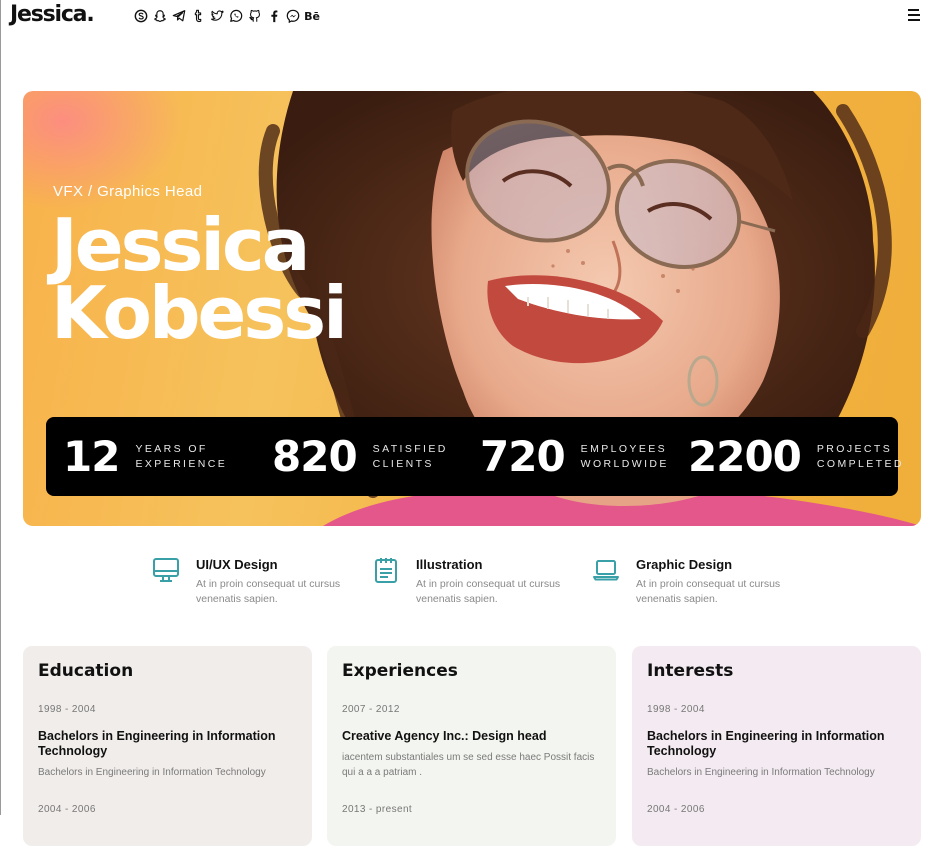 This screenshot has width=937, height=846. What do you see at coordinates (198, 16) in the screenshot?
I see `tumblr-icon` at bounding box center [198, 16].